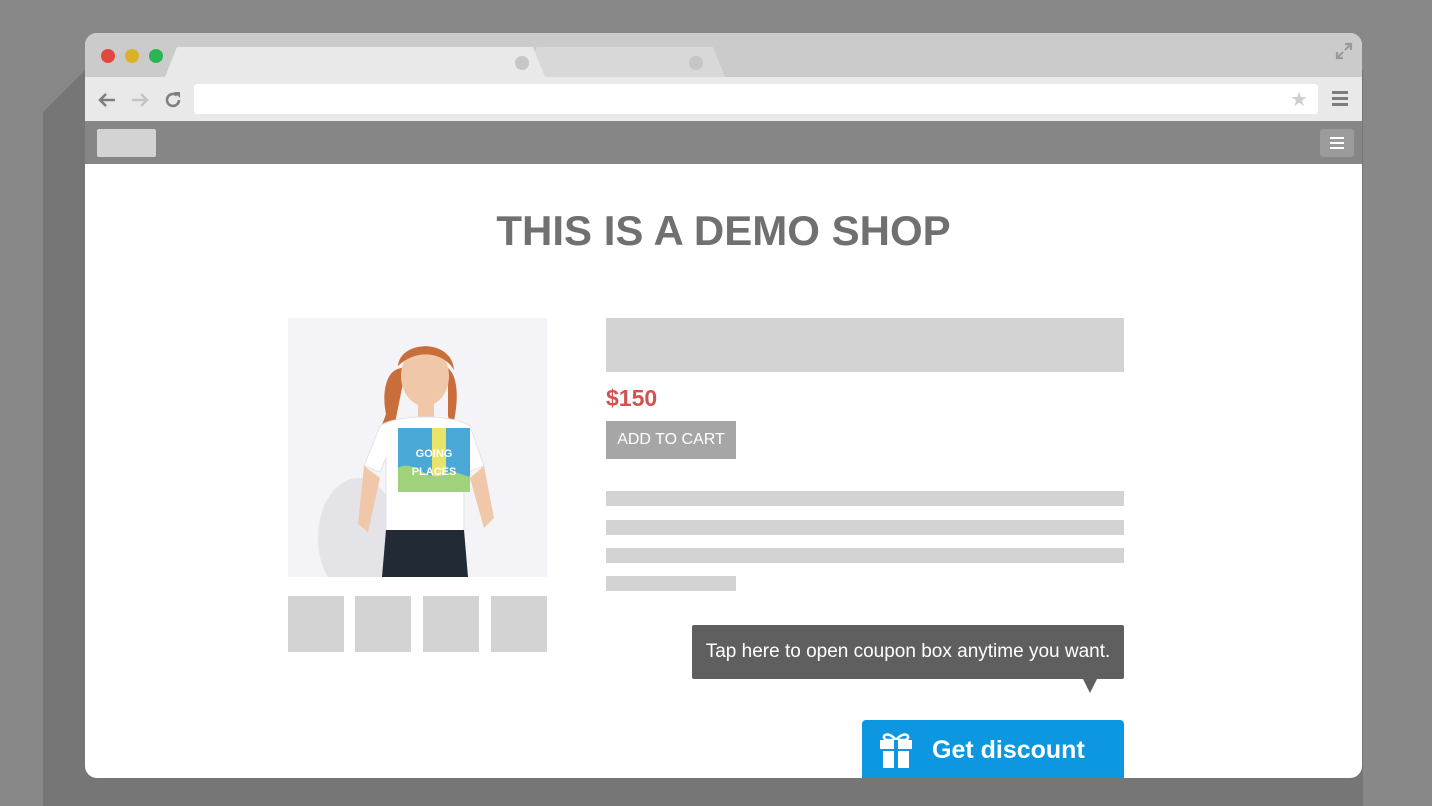 This screenshot has height=806, width=1432. Describe the element at coordinates (723, 230) in the screenshot. I see `page-title: THIS IS A DEMO SHOP` at that location.